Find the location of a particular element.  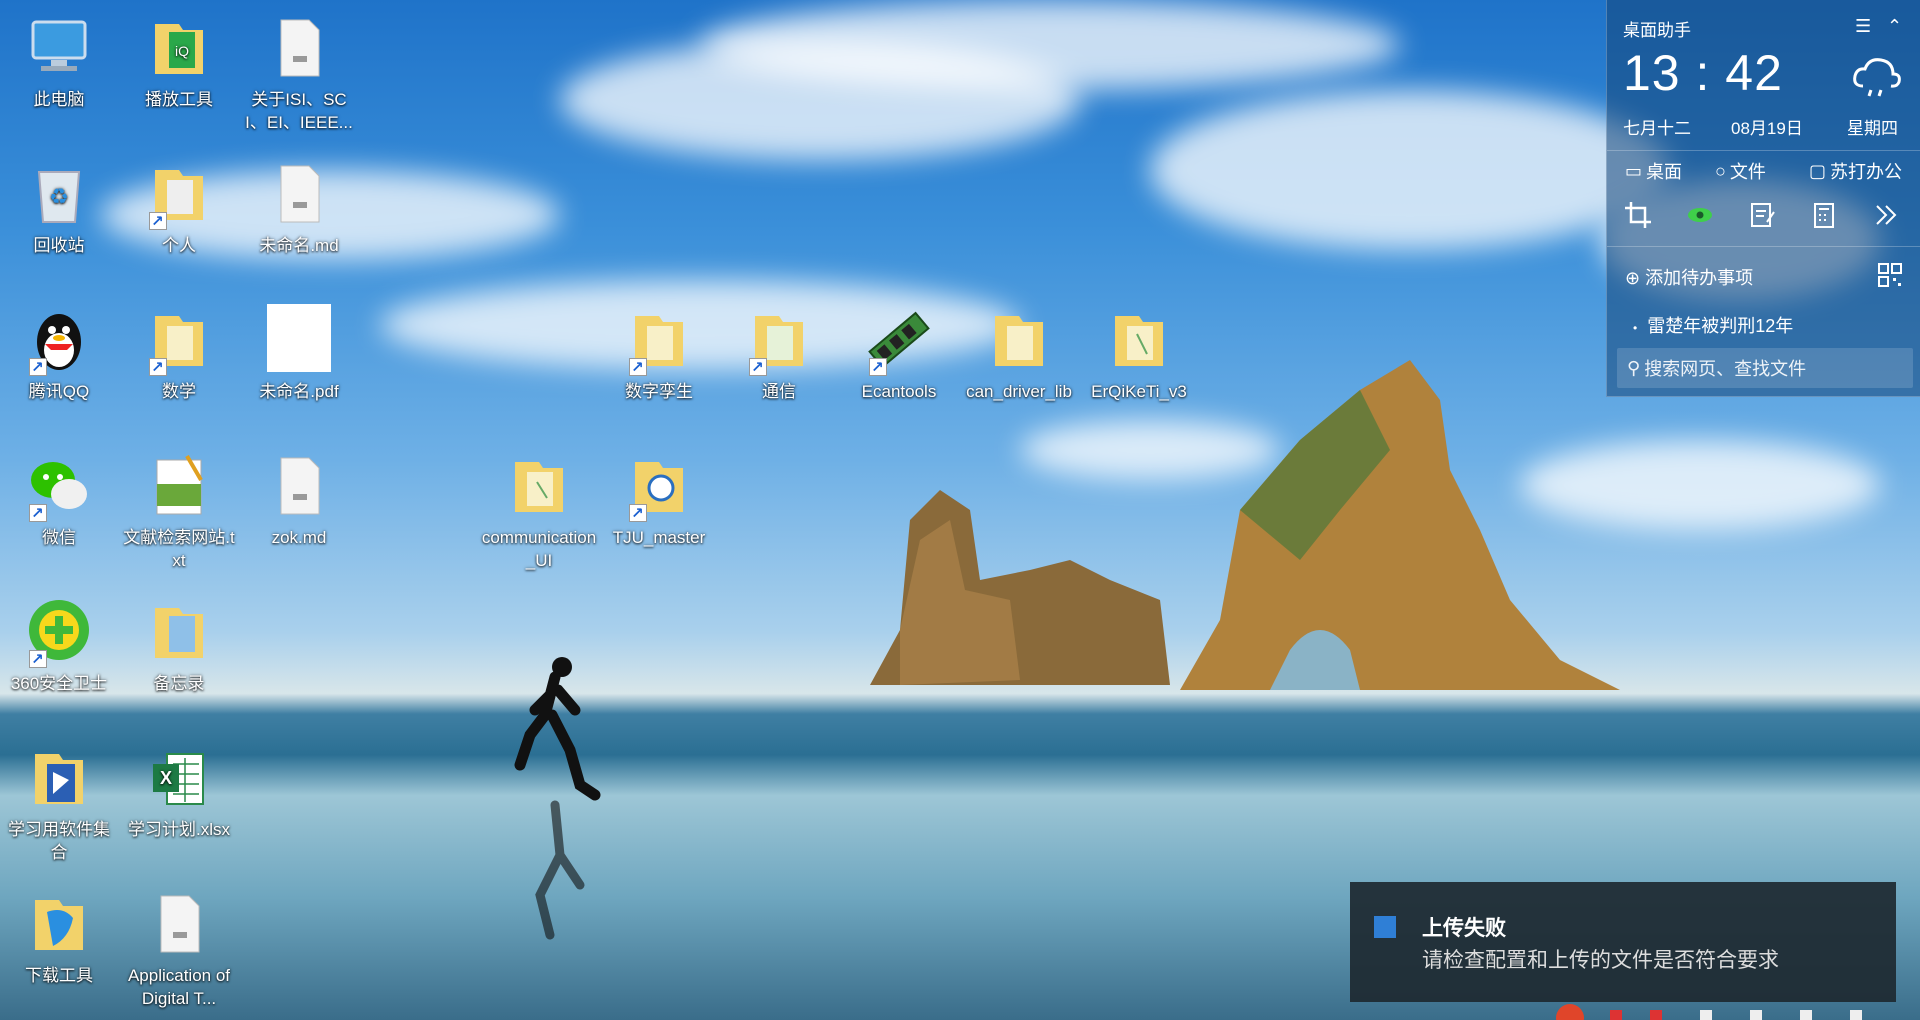

nav-soda-office: ▢ 苏打办公 is located at coordinates (1855, 171).